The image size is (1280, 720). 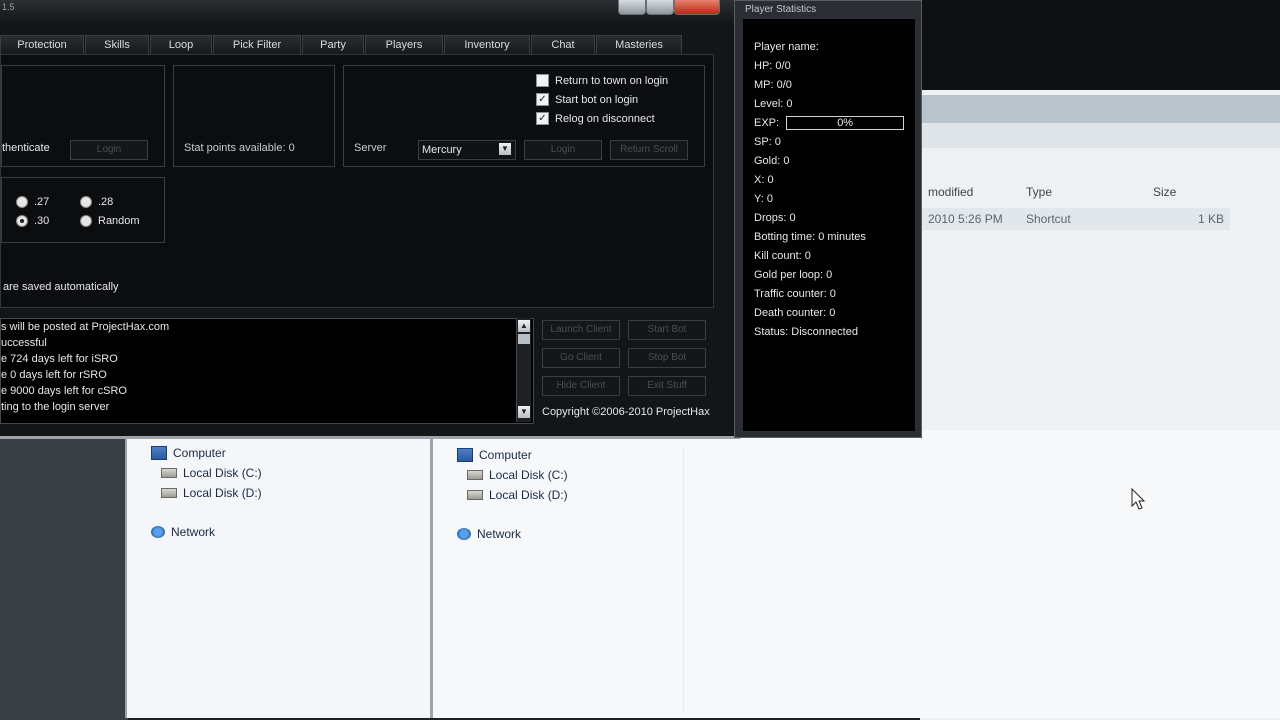 I want to click on stat-status: Status: Disconnected, so click(x=806, y=332).